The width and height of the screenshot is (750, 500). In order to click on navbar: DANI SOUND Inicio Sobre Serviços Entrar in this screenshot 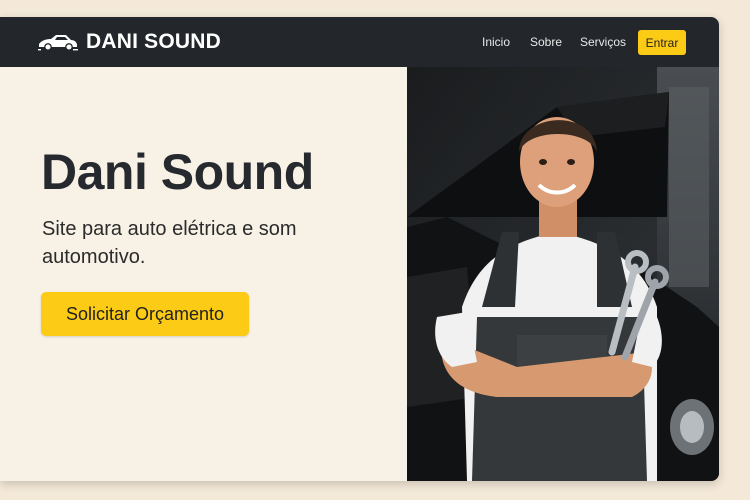, I will do `click(359, 42)`.